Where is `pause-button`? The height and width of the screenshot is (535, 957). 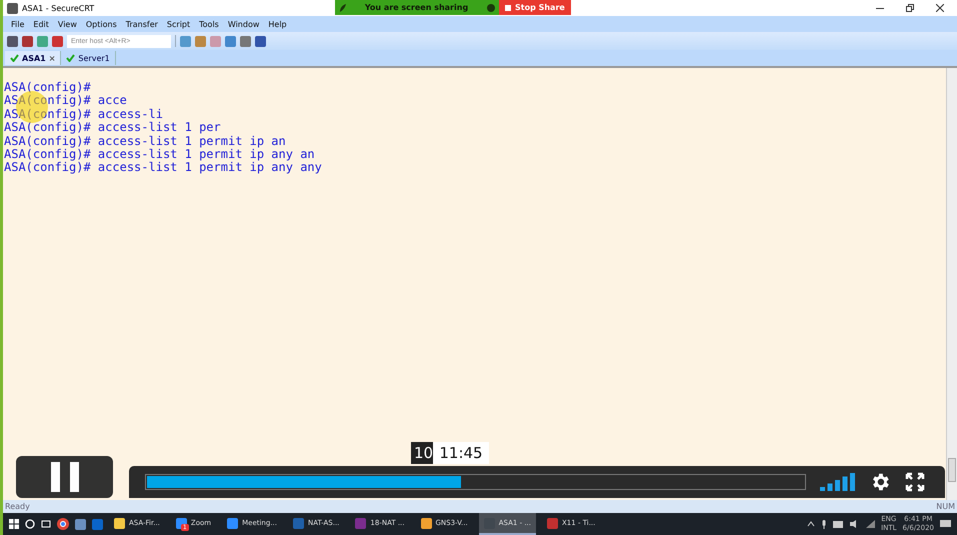 pause-button is located at coordinates (64, 477).